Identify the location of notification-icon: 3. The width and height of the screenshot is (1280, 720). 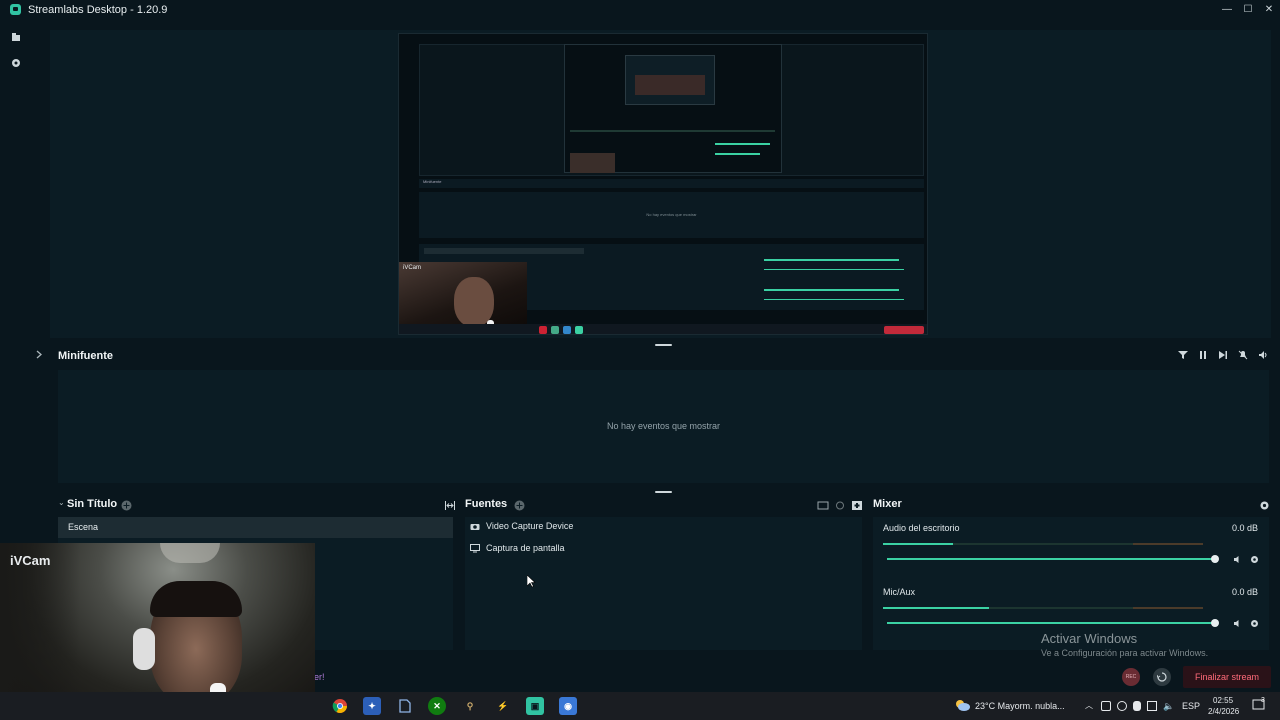
(1259, 704).